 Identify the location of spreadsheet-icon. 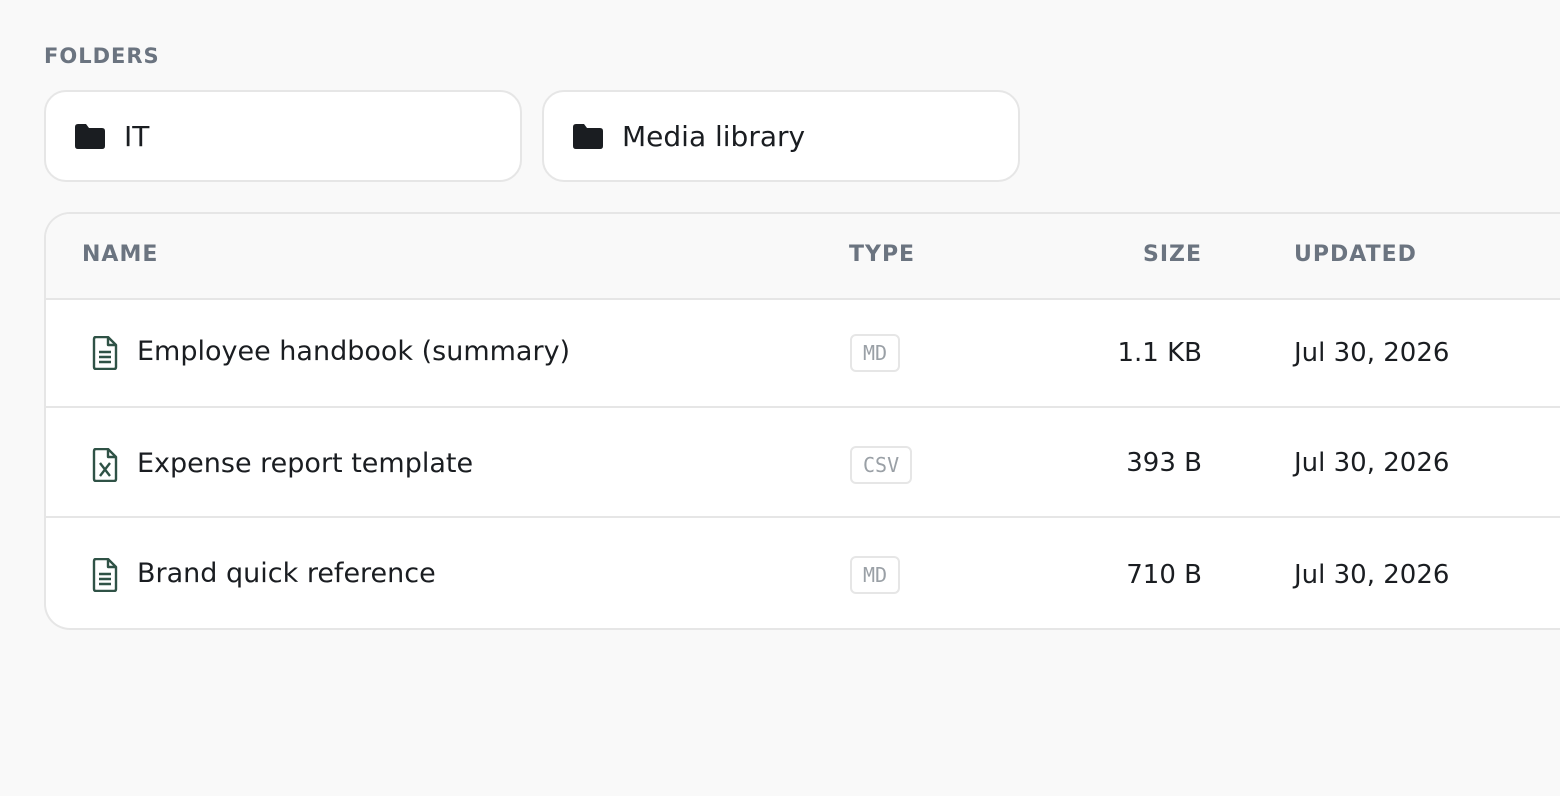
(105, 465).